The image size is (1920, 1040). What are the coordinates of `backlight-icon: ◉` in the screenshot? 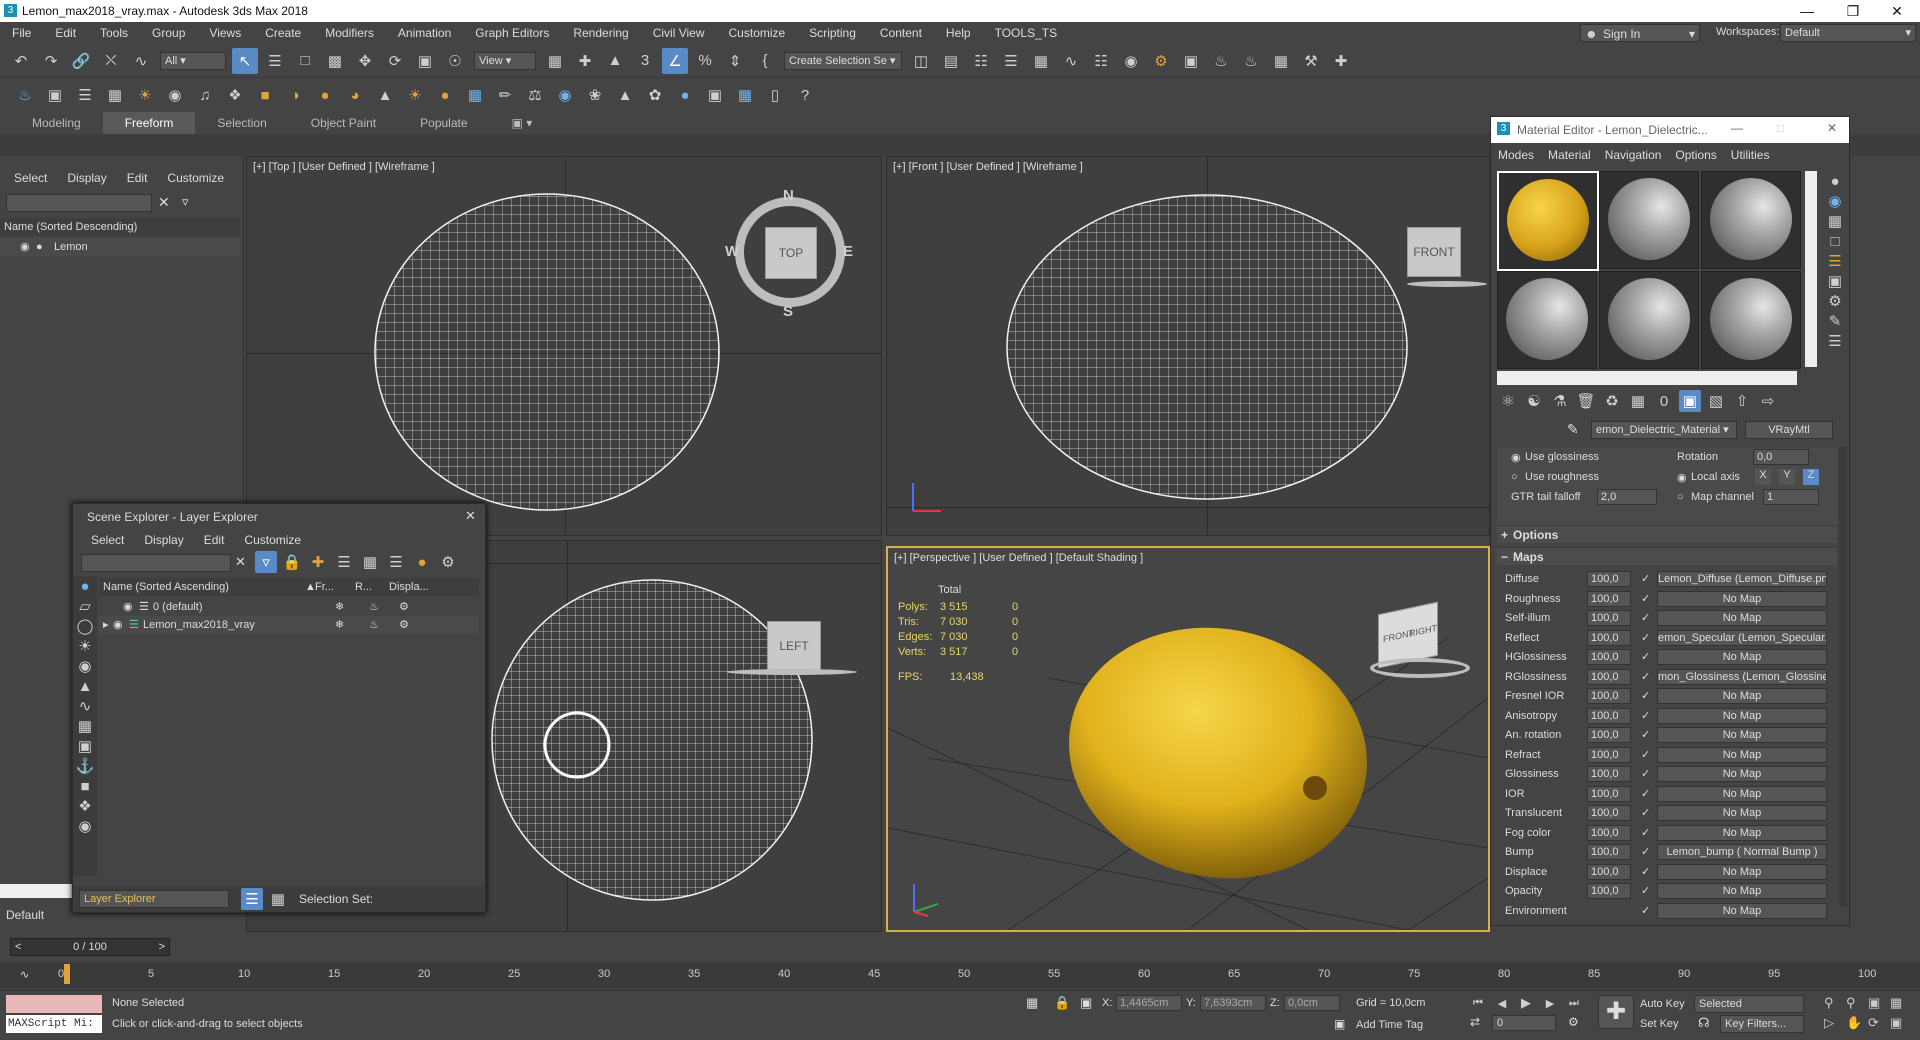 It's located at (1835, 201).